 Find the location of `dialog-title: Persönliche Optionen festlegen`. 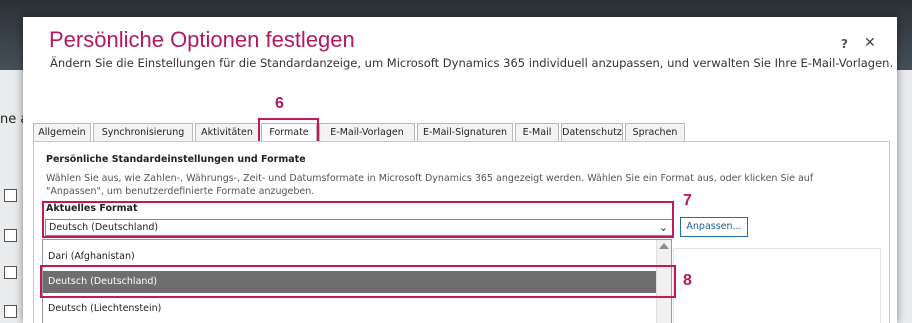

dialog-title: Persönliche Optionen festlegen is located at coordinates (202, 39).